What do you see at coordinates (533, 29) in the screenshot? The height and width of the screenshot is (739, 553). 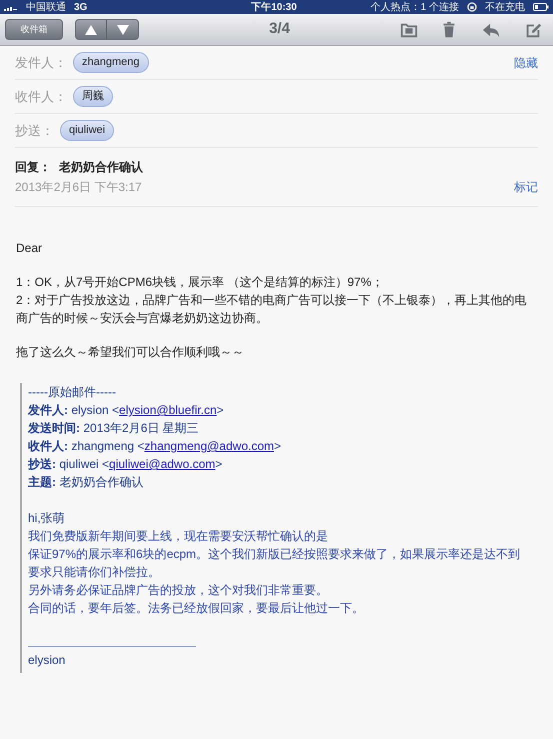 I see `compose-icon` at bounding box center [533, 29].